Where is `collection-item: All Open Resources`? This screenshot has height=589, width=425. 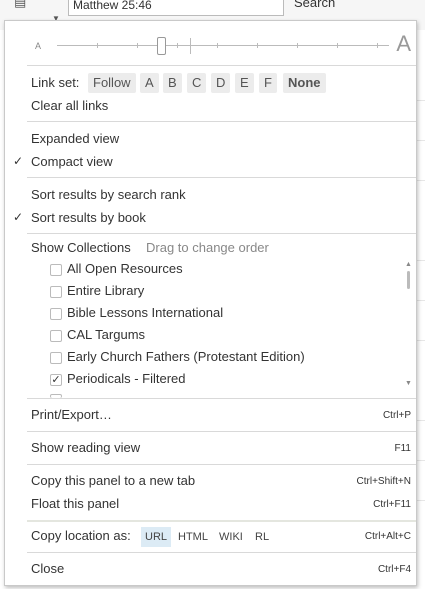
collection-item: All Open Resources is located at coordinates (125, 268).